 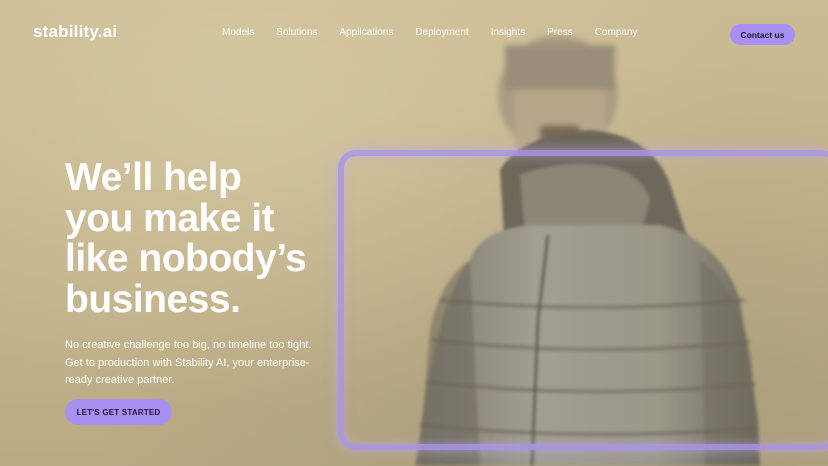 What do you see at coordinates (153, 299) in the screenshot?
I see `headline-line: business.` at bounding box center [153, 299].